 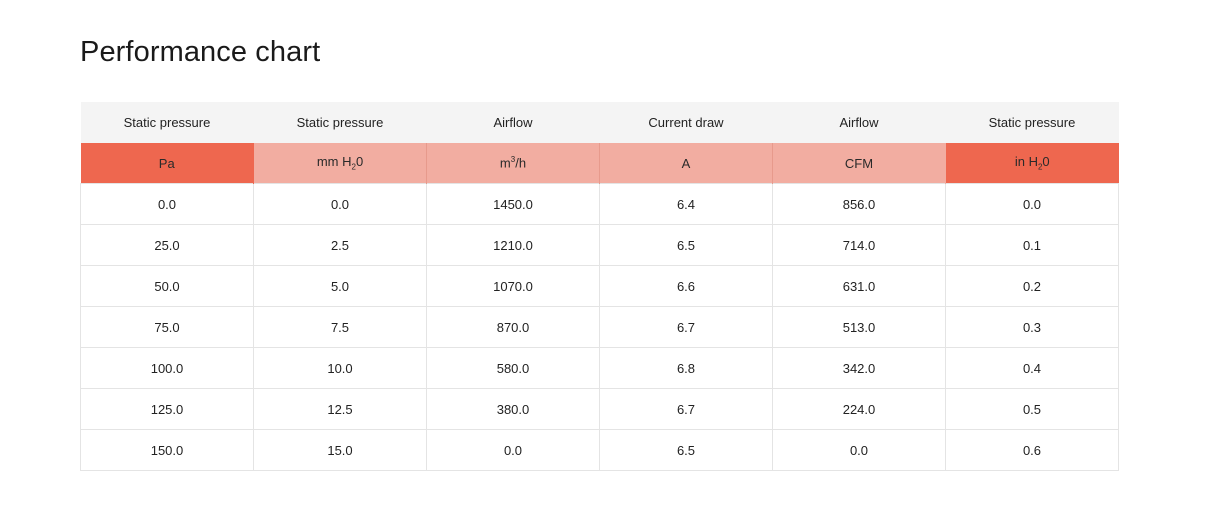 What do you see at coordinates (859, 286) in the screenshot?
I see `table-cell: 631.0` at bounding box center [859, 286].